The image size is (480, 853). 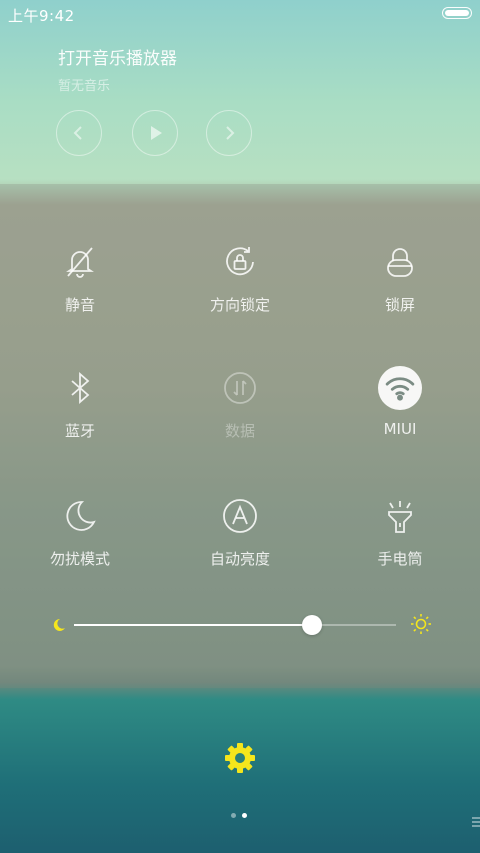 What do you see at coordinates (239, 431) in the screenshot?
I see `toggle-label: 数据` at bounding box center [239, 431].